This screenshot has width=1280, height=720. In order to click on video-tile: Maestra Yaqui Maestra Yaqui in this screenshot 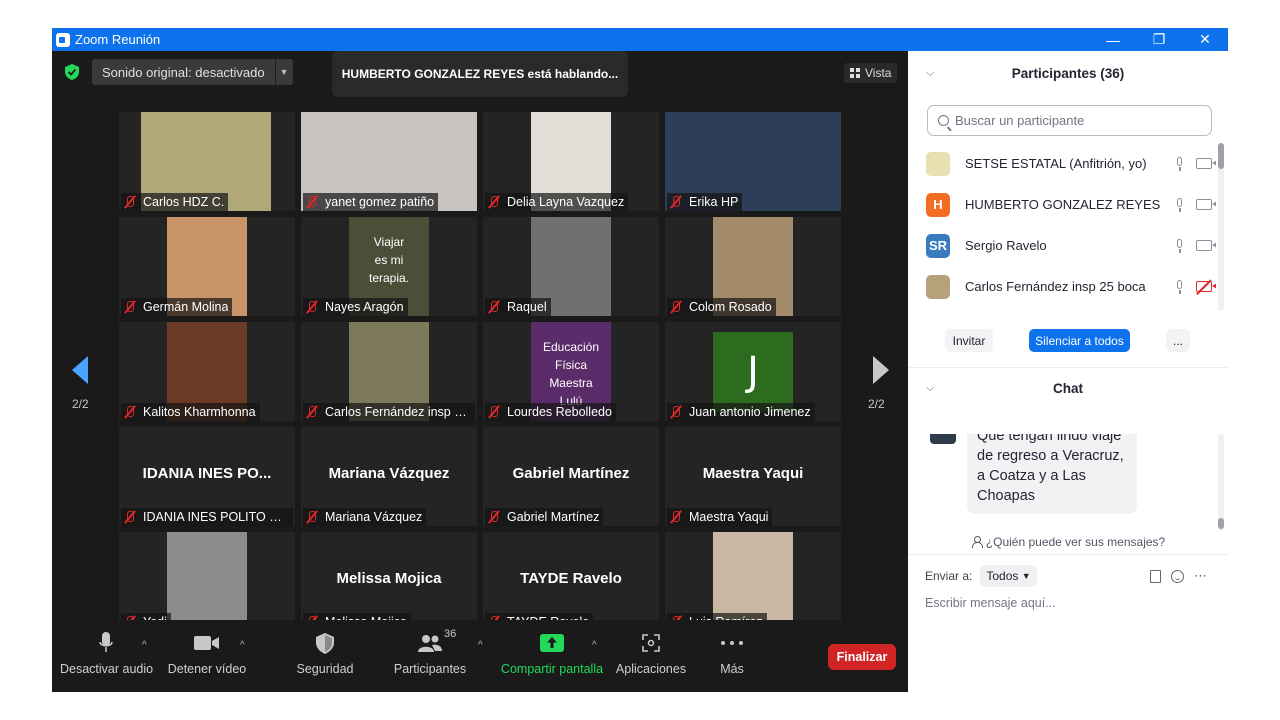, I will do `click(753, 476)`.